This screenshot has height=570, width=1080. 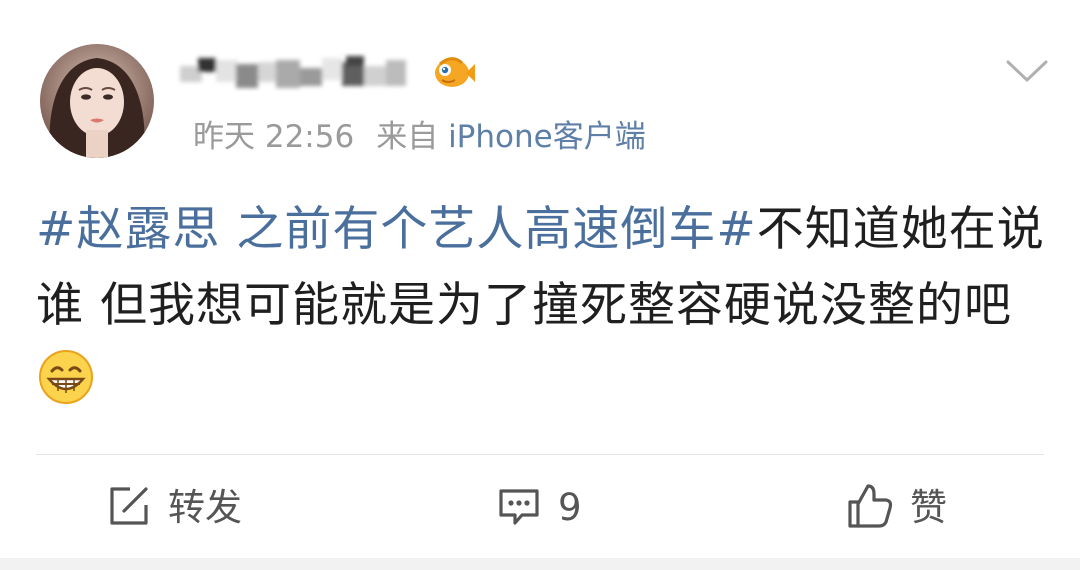 What do you see at coordinates (870, 508) in the screenshot?
I see `thumbs-up-icon` at bounding box center [870, 508].